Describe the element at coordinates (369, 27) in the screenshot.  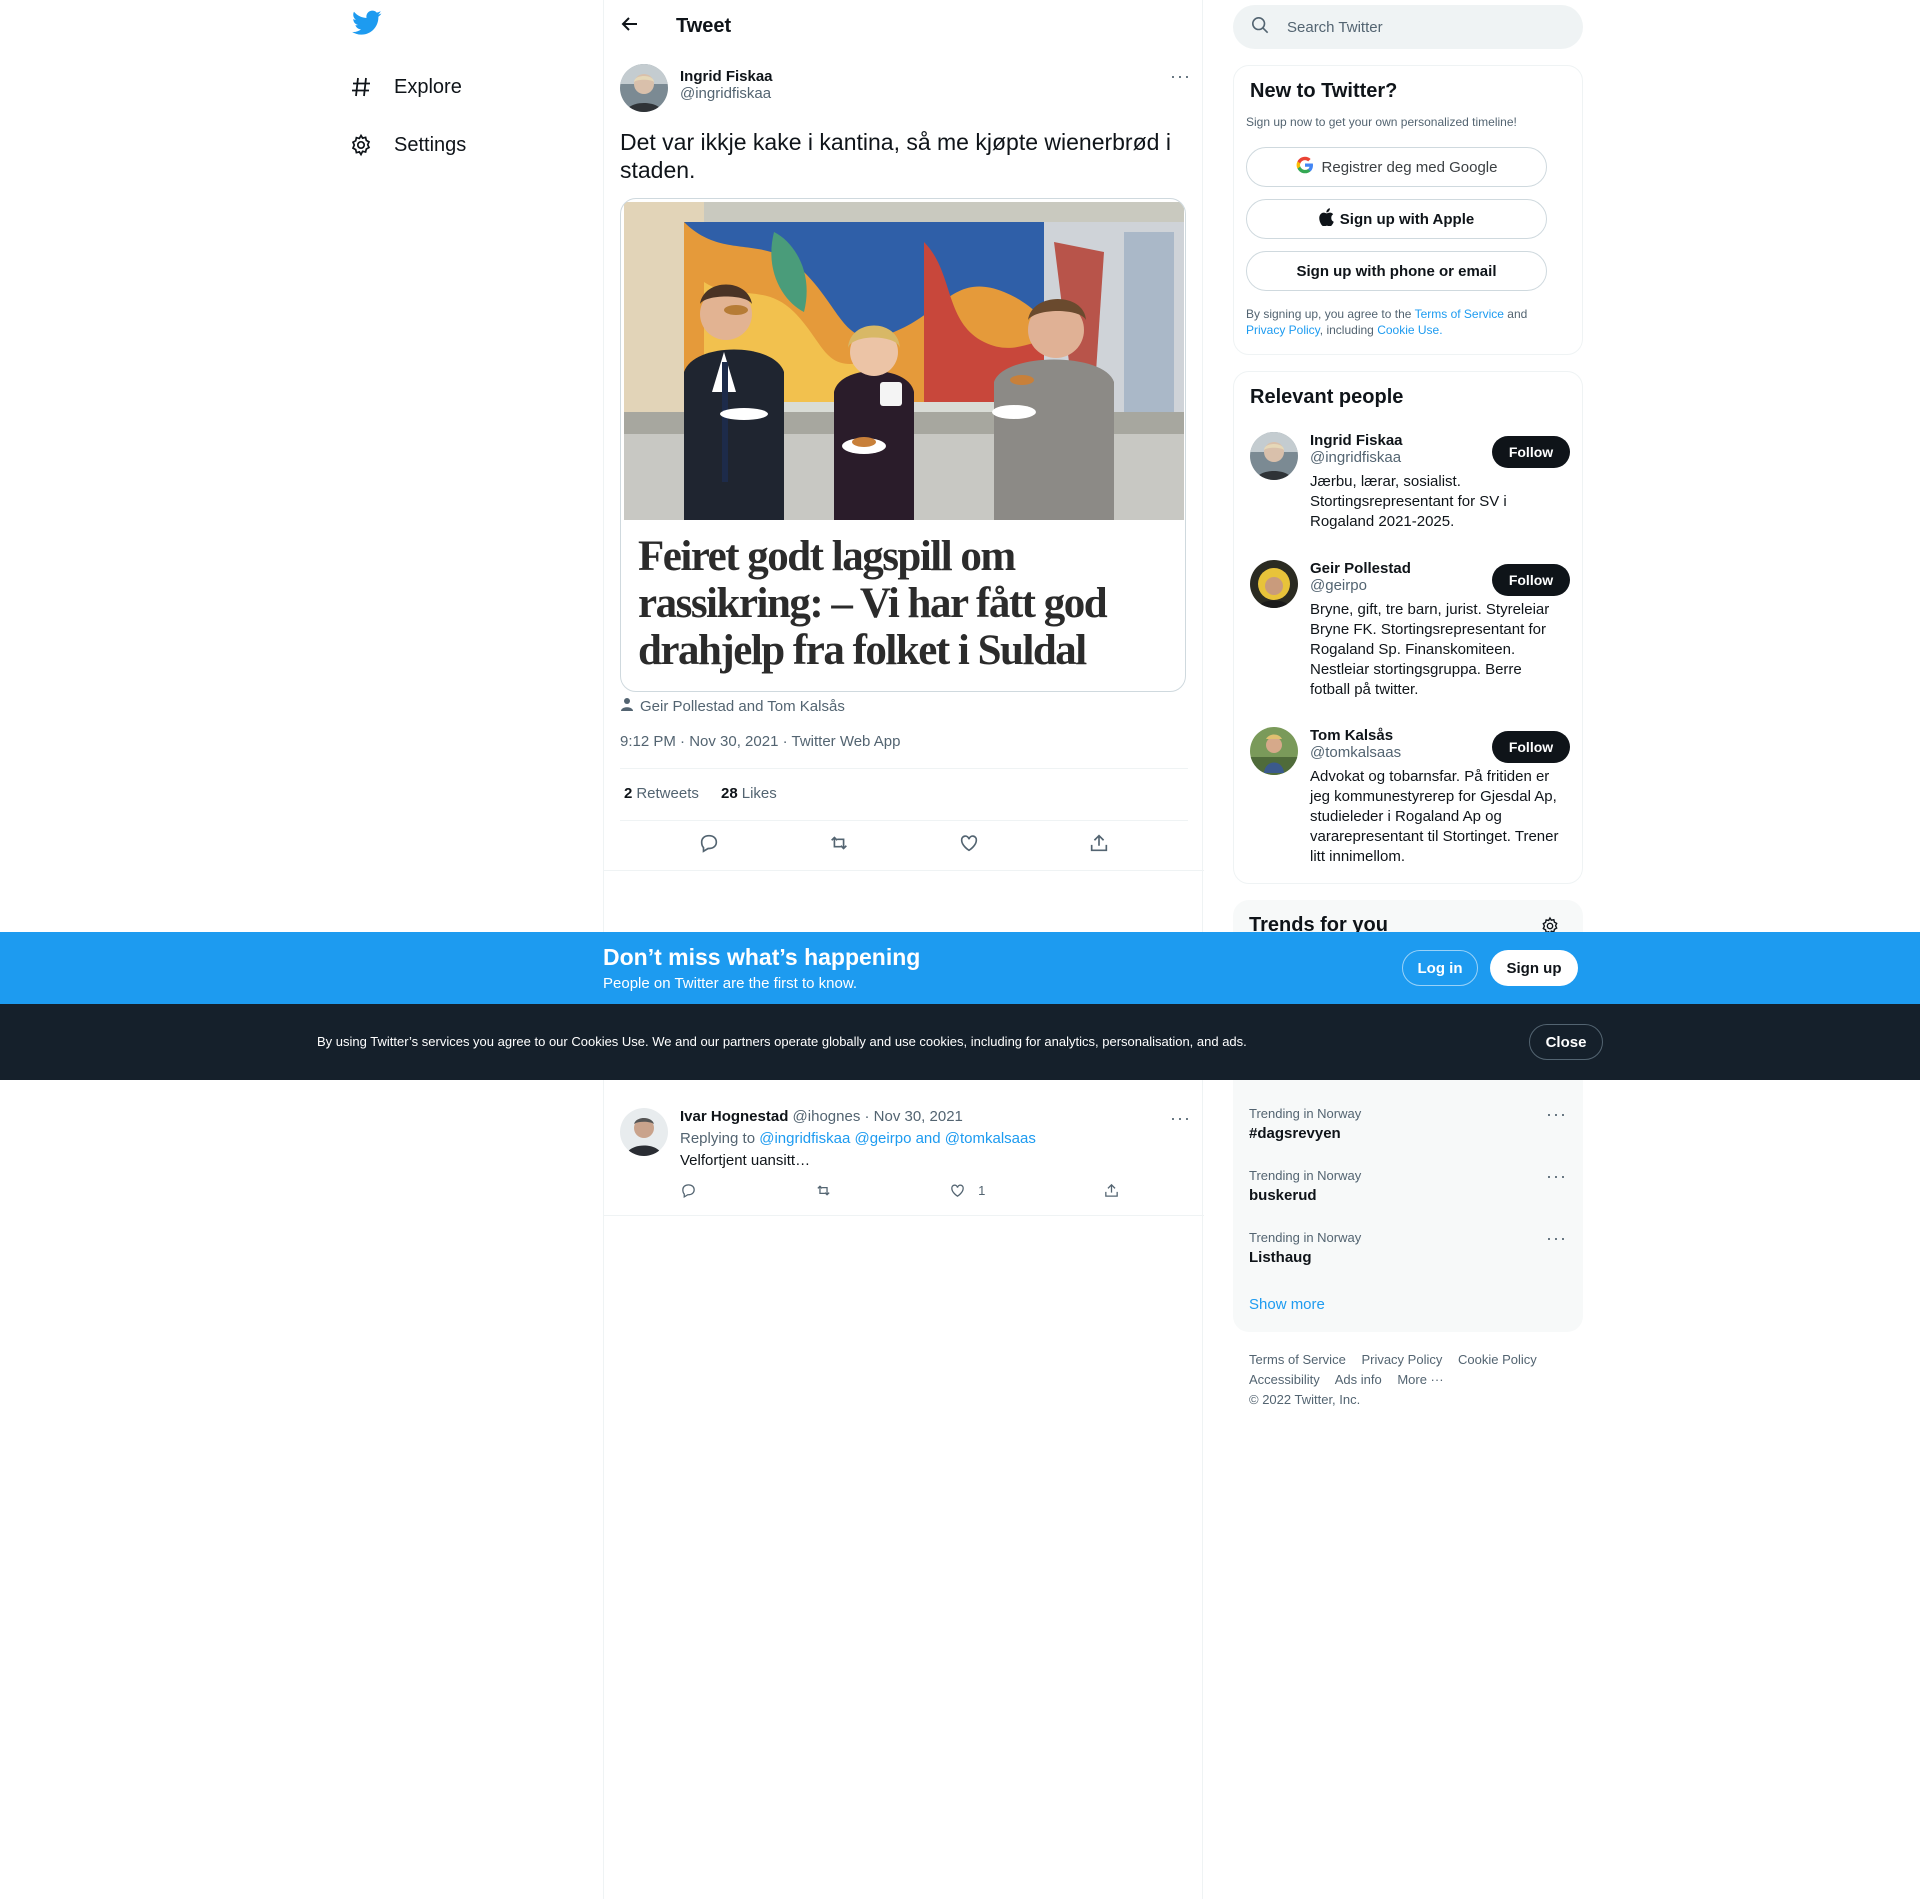
I see `twitter-logo-icon` at that location.